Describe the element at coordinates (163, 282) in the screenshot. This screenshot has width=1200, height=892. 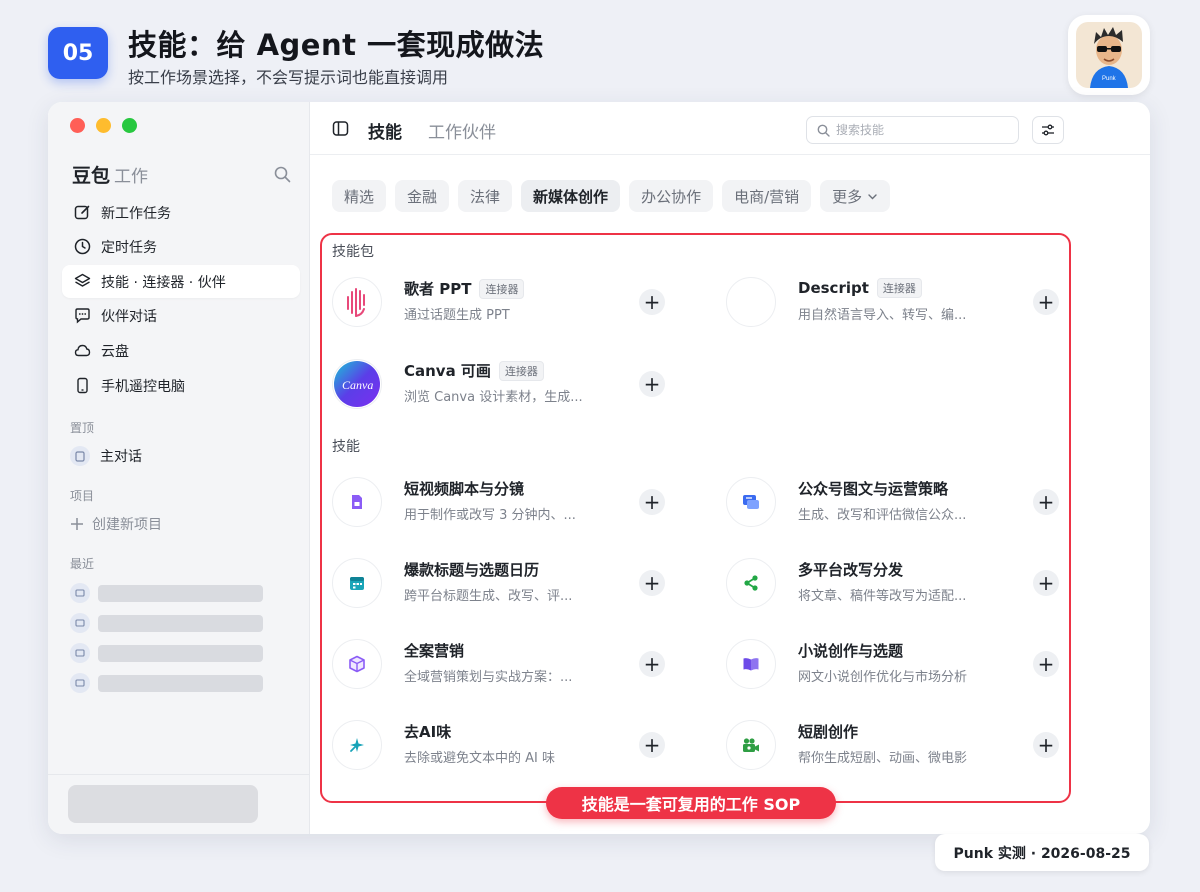
I see `sidebar-item-label: 技能 · 连接器 · 伙伴` at that location.